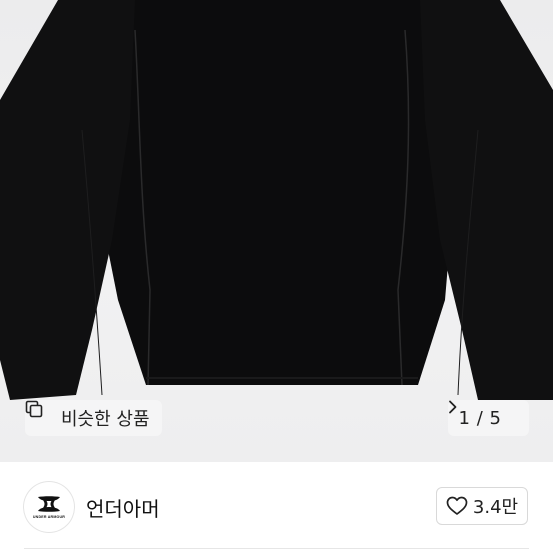  Describe the element at coordinates (49, 517) in the screenshot. I see `avatar-brand-text: UNDER ARMOUR` at that location.